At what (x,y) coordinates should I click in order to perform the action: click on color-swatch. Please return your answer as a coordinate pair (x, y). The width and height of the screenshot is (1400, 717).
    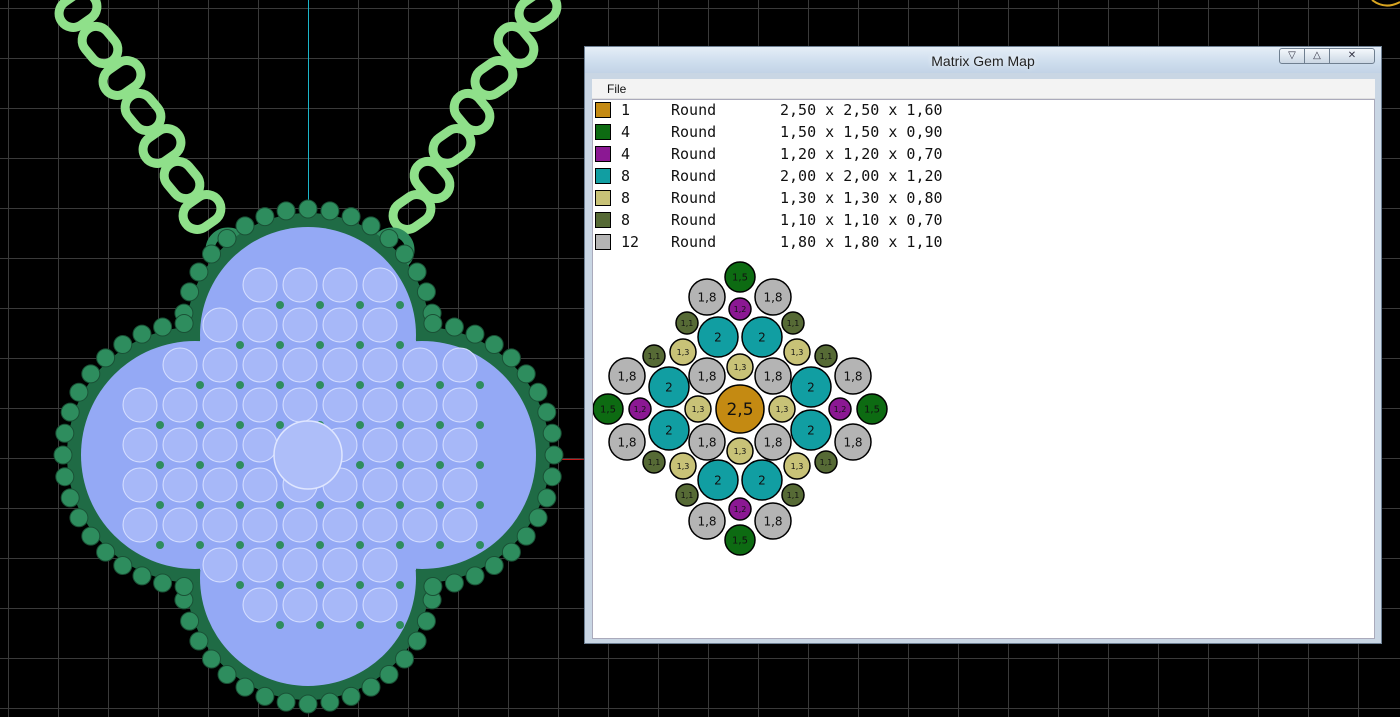
    Looking at the image, I should click on (603, 110).